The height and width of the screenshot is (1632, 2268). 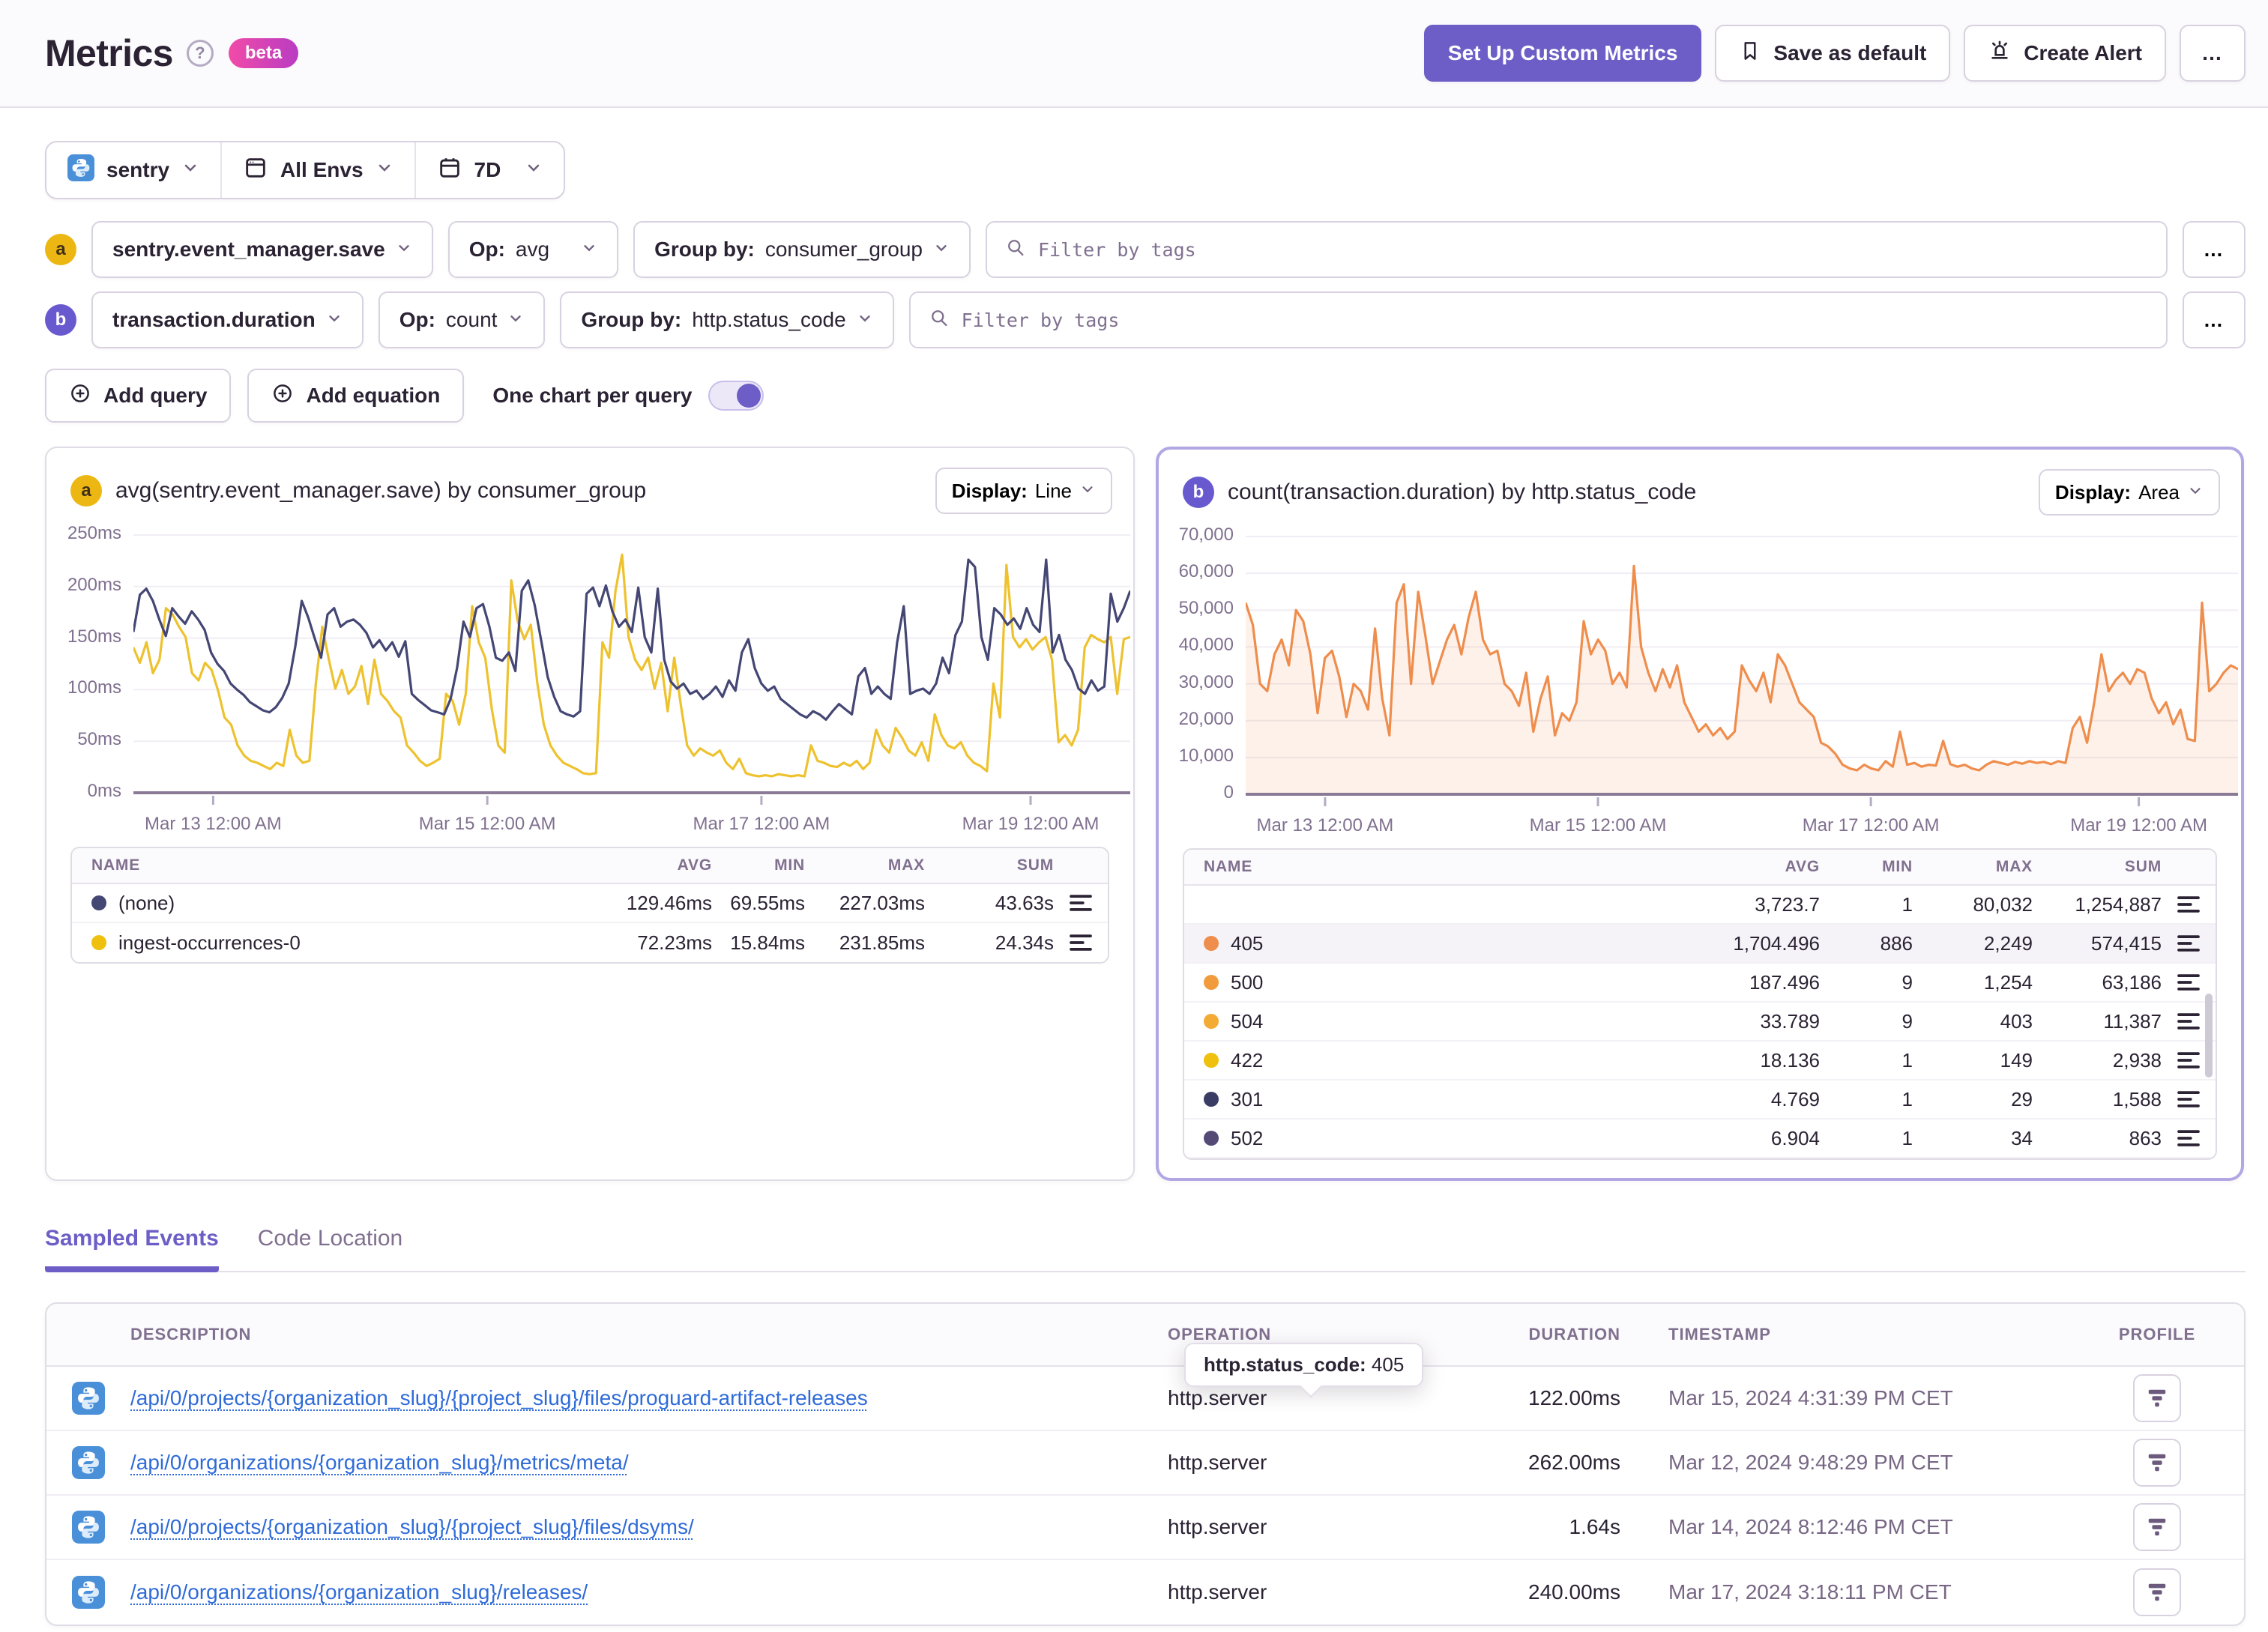 What do you see at coordinates (1790, 1021) in the screenshot?
I see `series-stat: 33.789` at bounding box center [1790, 1021].